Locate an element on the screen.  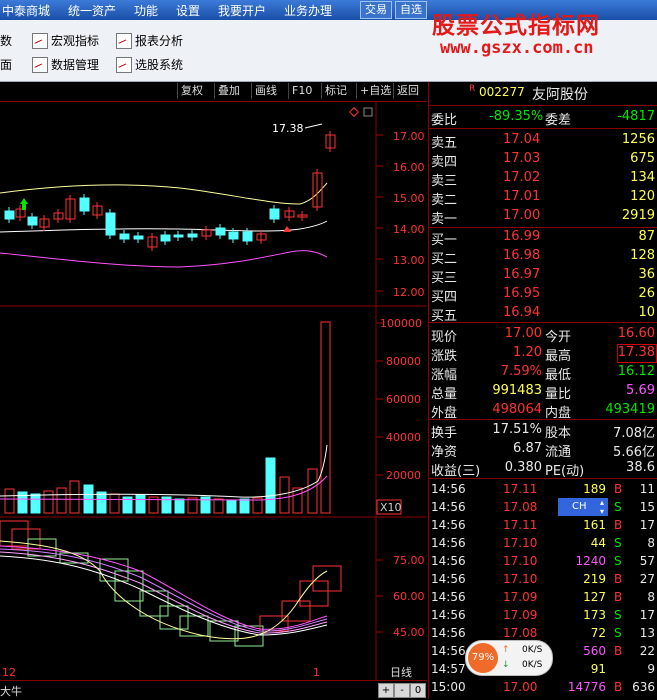
menu-item-business: 业务办理 is located at coordinates (308, 10).